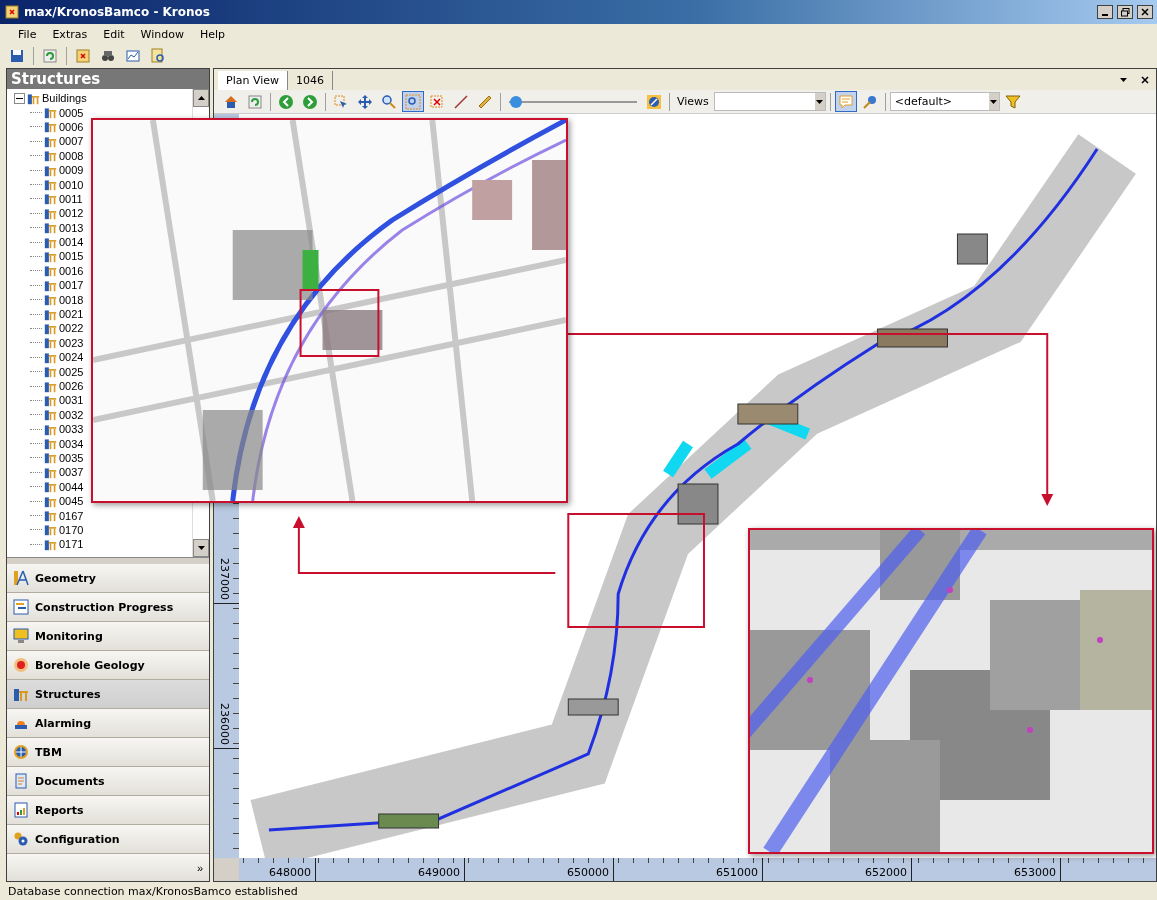  Describe the element at coordinates (108, 56) in the screenshot. I see `binoculars-icon` at that location.